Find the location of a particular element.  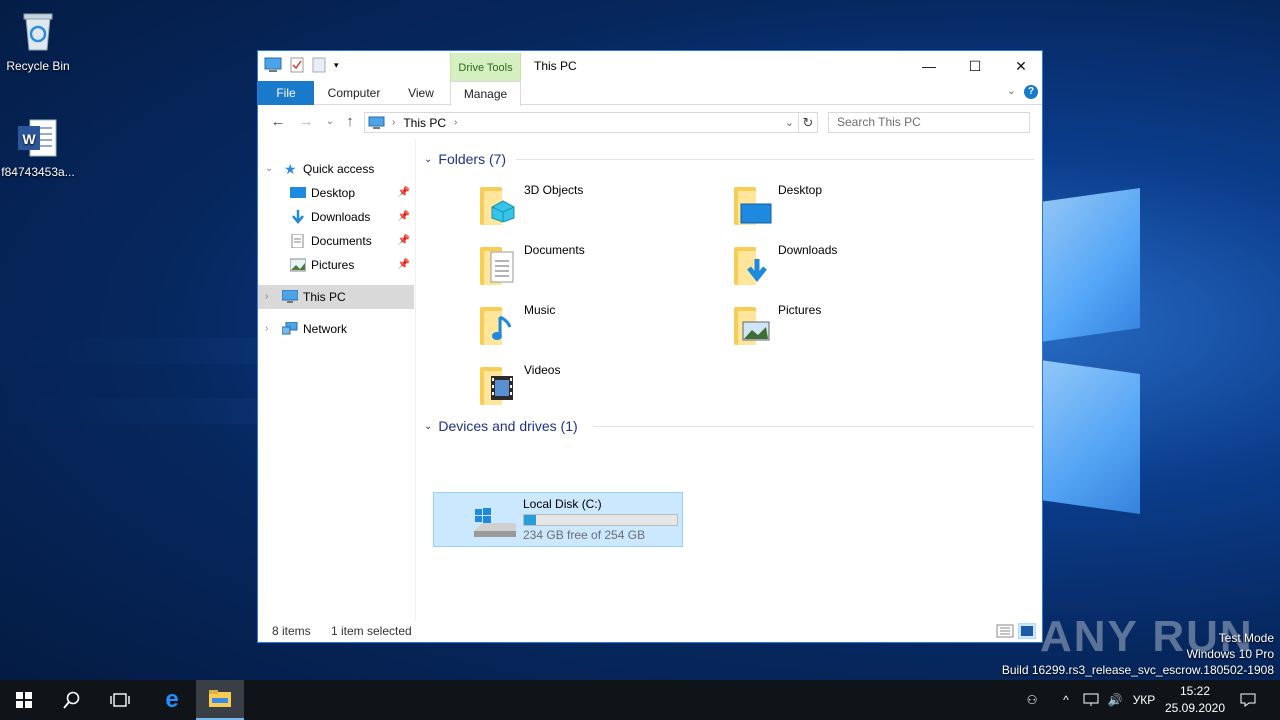

help-icon: ? is located at coordinates (1031, 92).